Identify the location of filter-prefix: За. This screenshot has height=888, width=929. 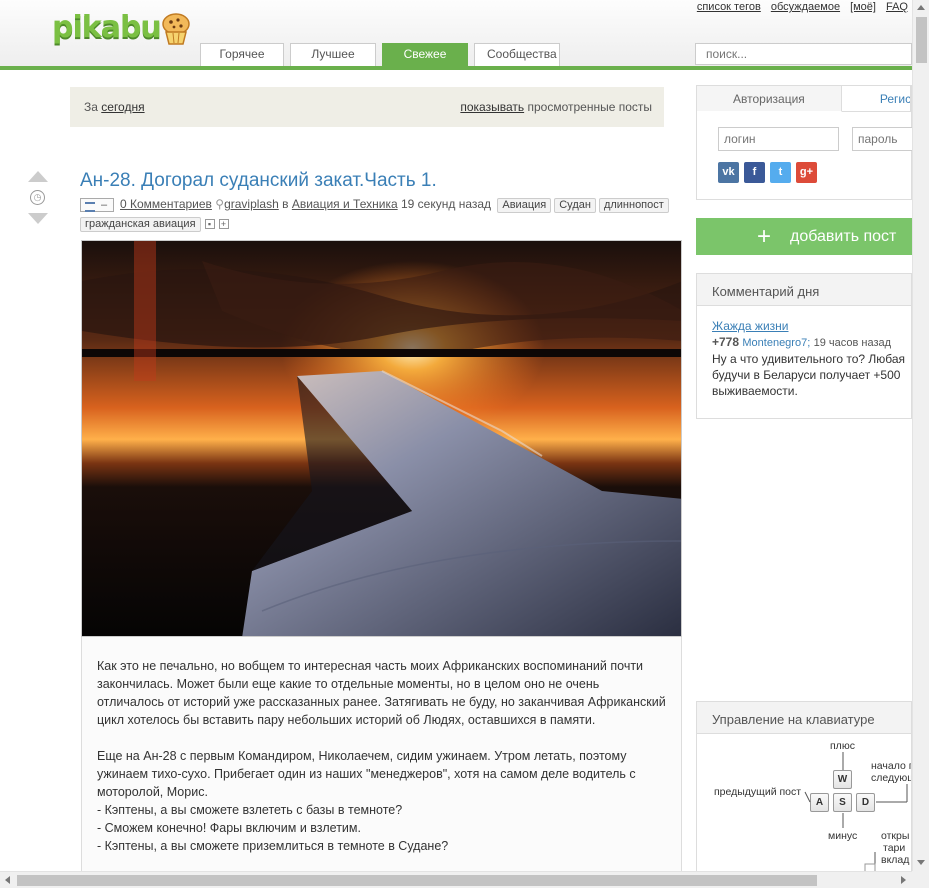
(91, 107).